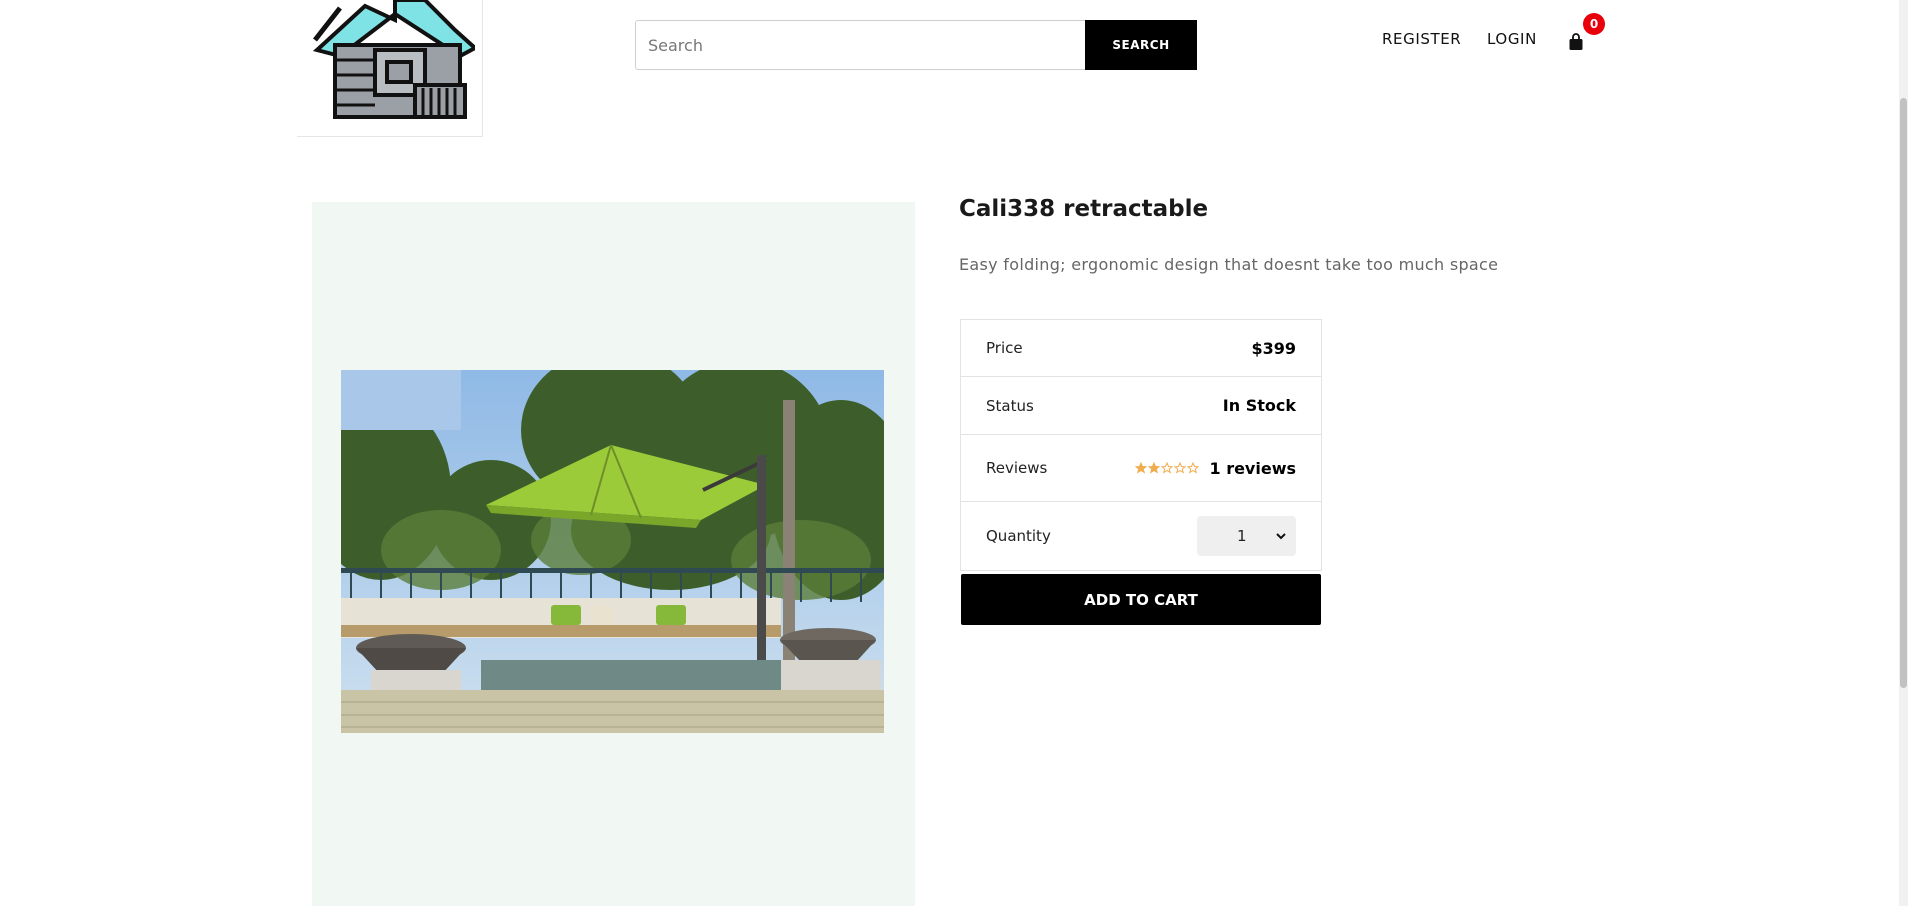 The width and height of the screenshot is (1908, 906). Describe the element at coordinates (1017, 468) in the screenshot. I see `reviews-label: Reviews` at that location.